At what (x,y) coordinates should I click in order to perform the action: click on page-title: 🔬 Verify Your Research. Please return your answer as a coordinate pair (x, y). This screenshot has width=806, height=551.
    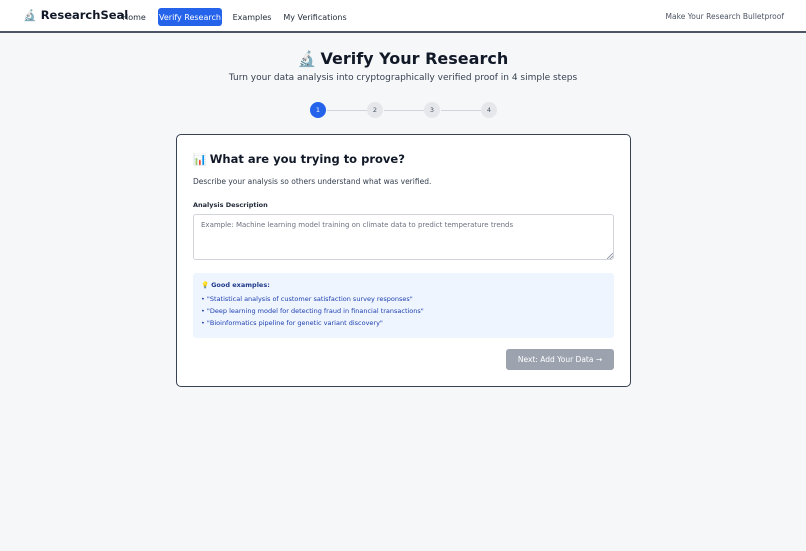
    Looking at the image, I should click on (403, 58).